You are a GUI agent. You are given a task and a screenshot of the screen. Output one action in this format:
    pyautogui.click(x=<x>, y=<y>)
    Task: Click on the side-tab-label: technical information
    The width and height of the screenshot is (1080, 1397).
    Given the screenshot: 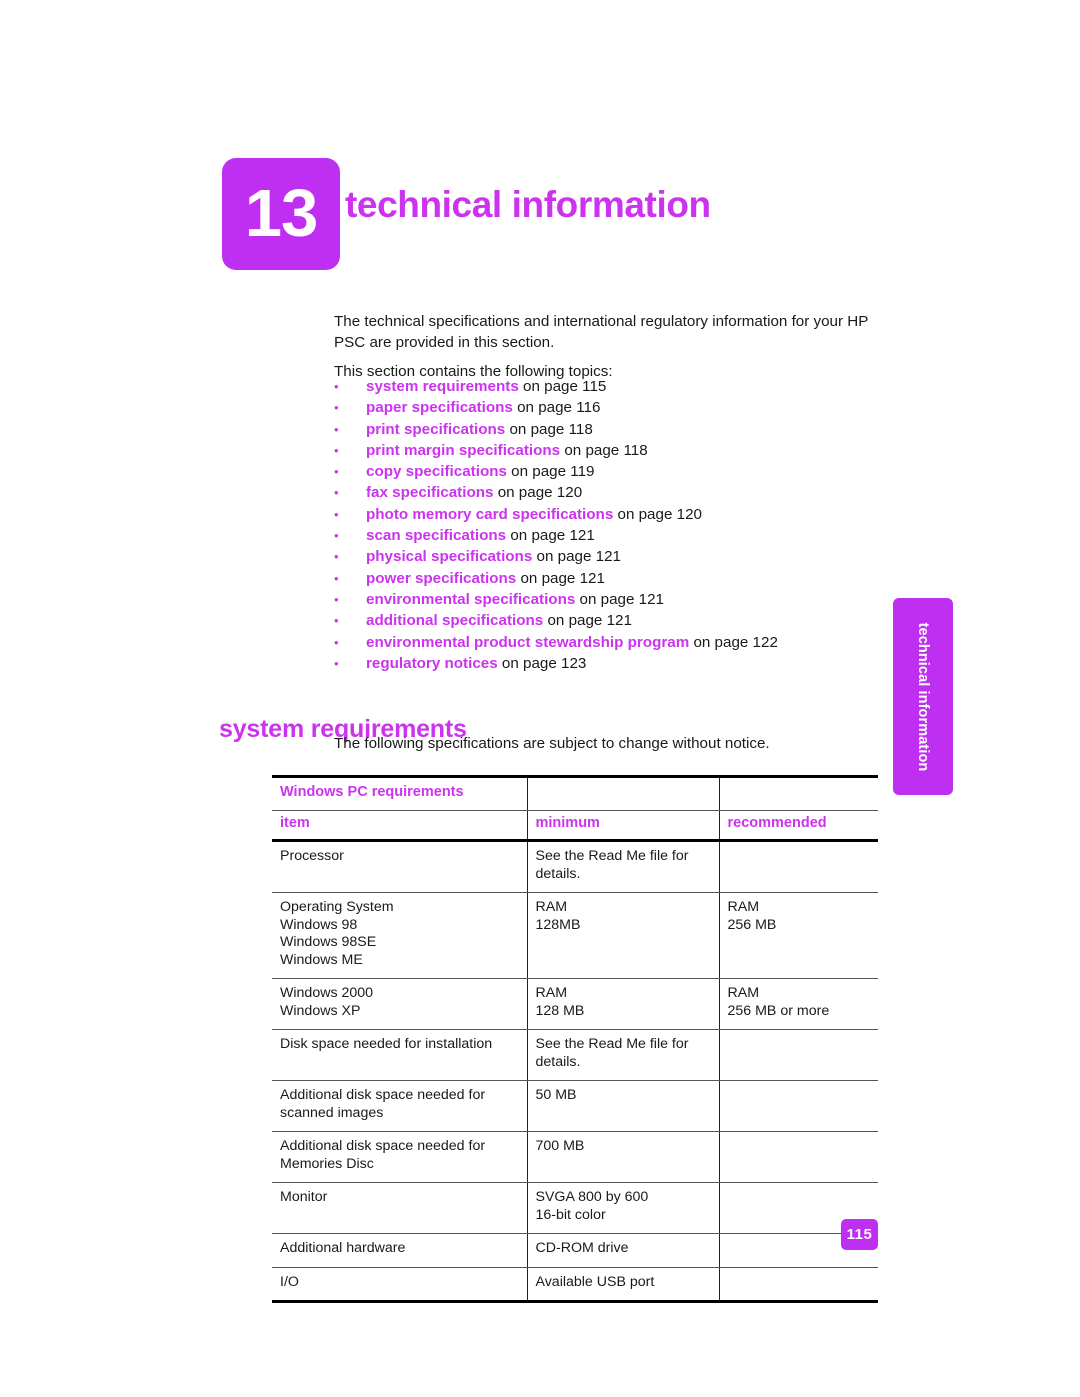 What is the action you would take?
    pyautogui.click(x=923, y=696)
    